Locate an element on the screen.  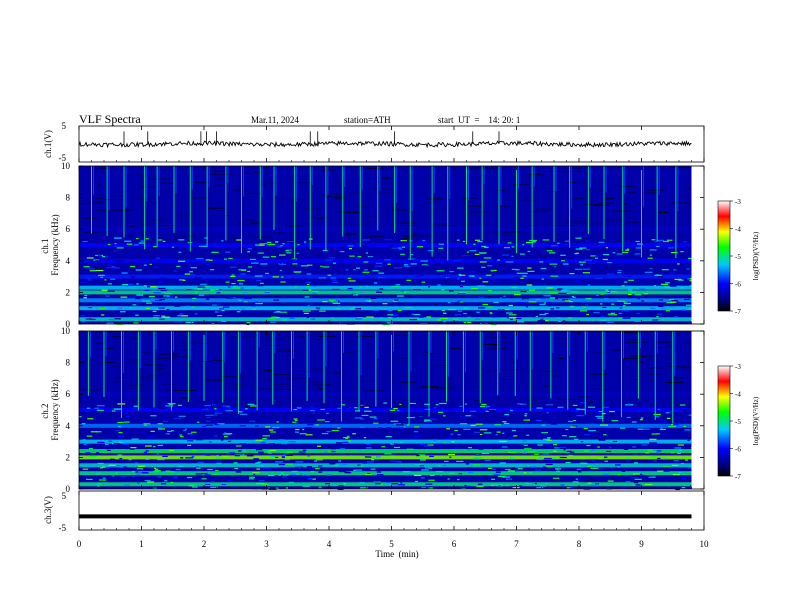
station-label: station=ATH is located at coordinates (367, 120).